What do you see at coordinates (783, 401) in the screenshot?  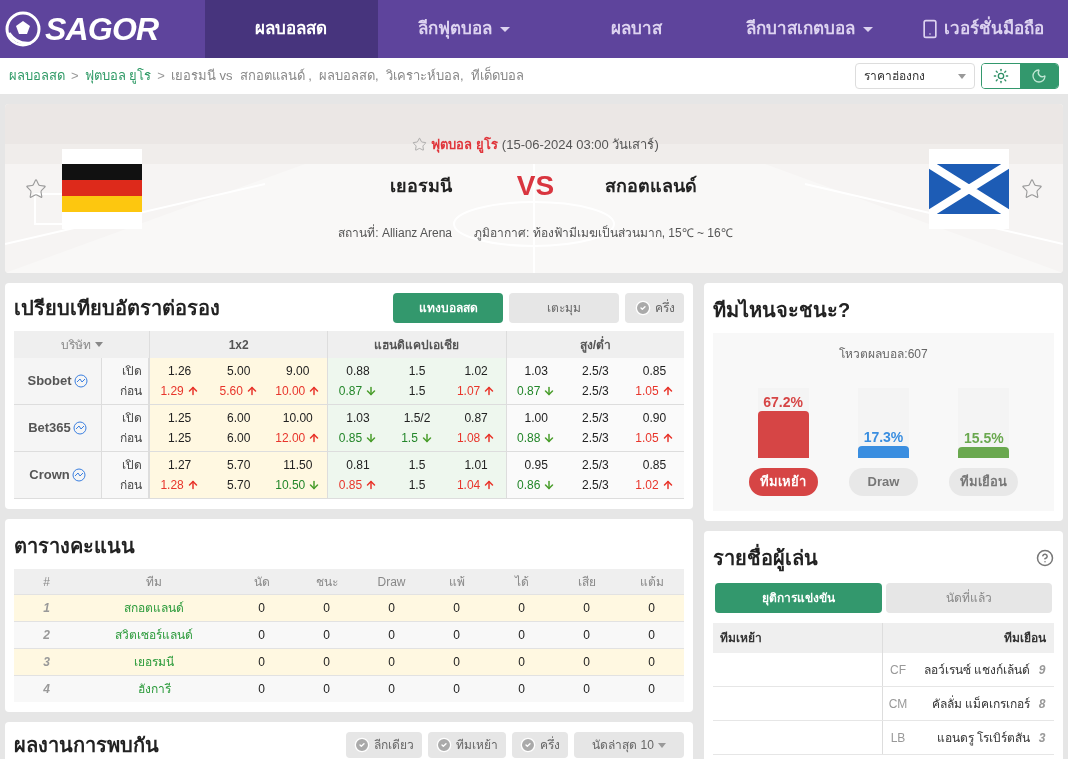 I see `vote-percent: 67.2%` at bounding box center [783, 401].